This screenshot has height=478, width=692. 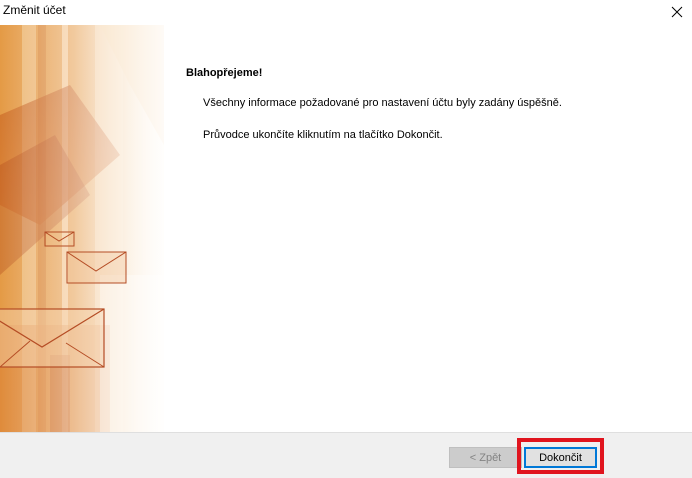 What do you see at coordinates (560, 457) in the screenshot?
I see `finish-button: Dokončit` at bounding box center [560, 457].